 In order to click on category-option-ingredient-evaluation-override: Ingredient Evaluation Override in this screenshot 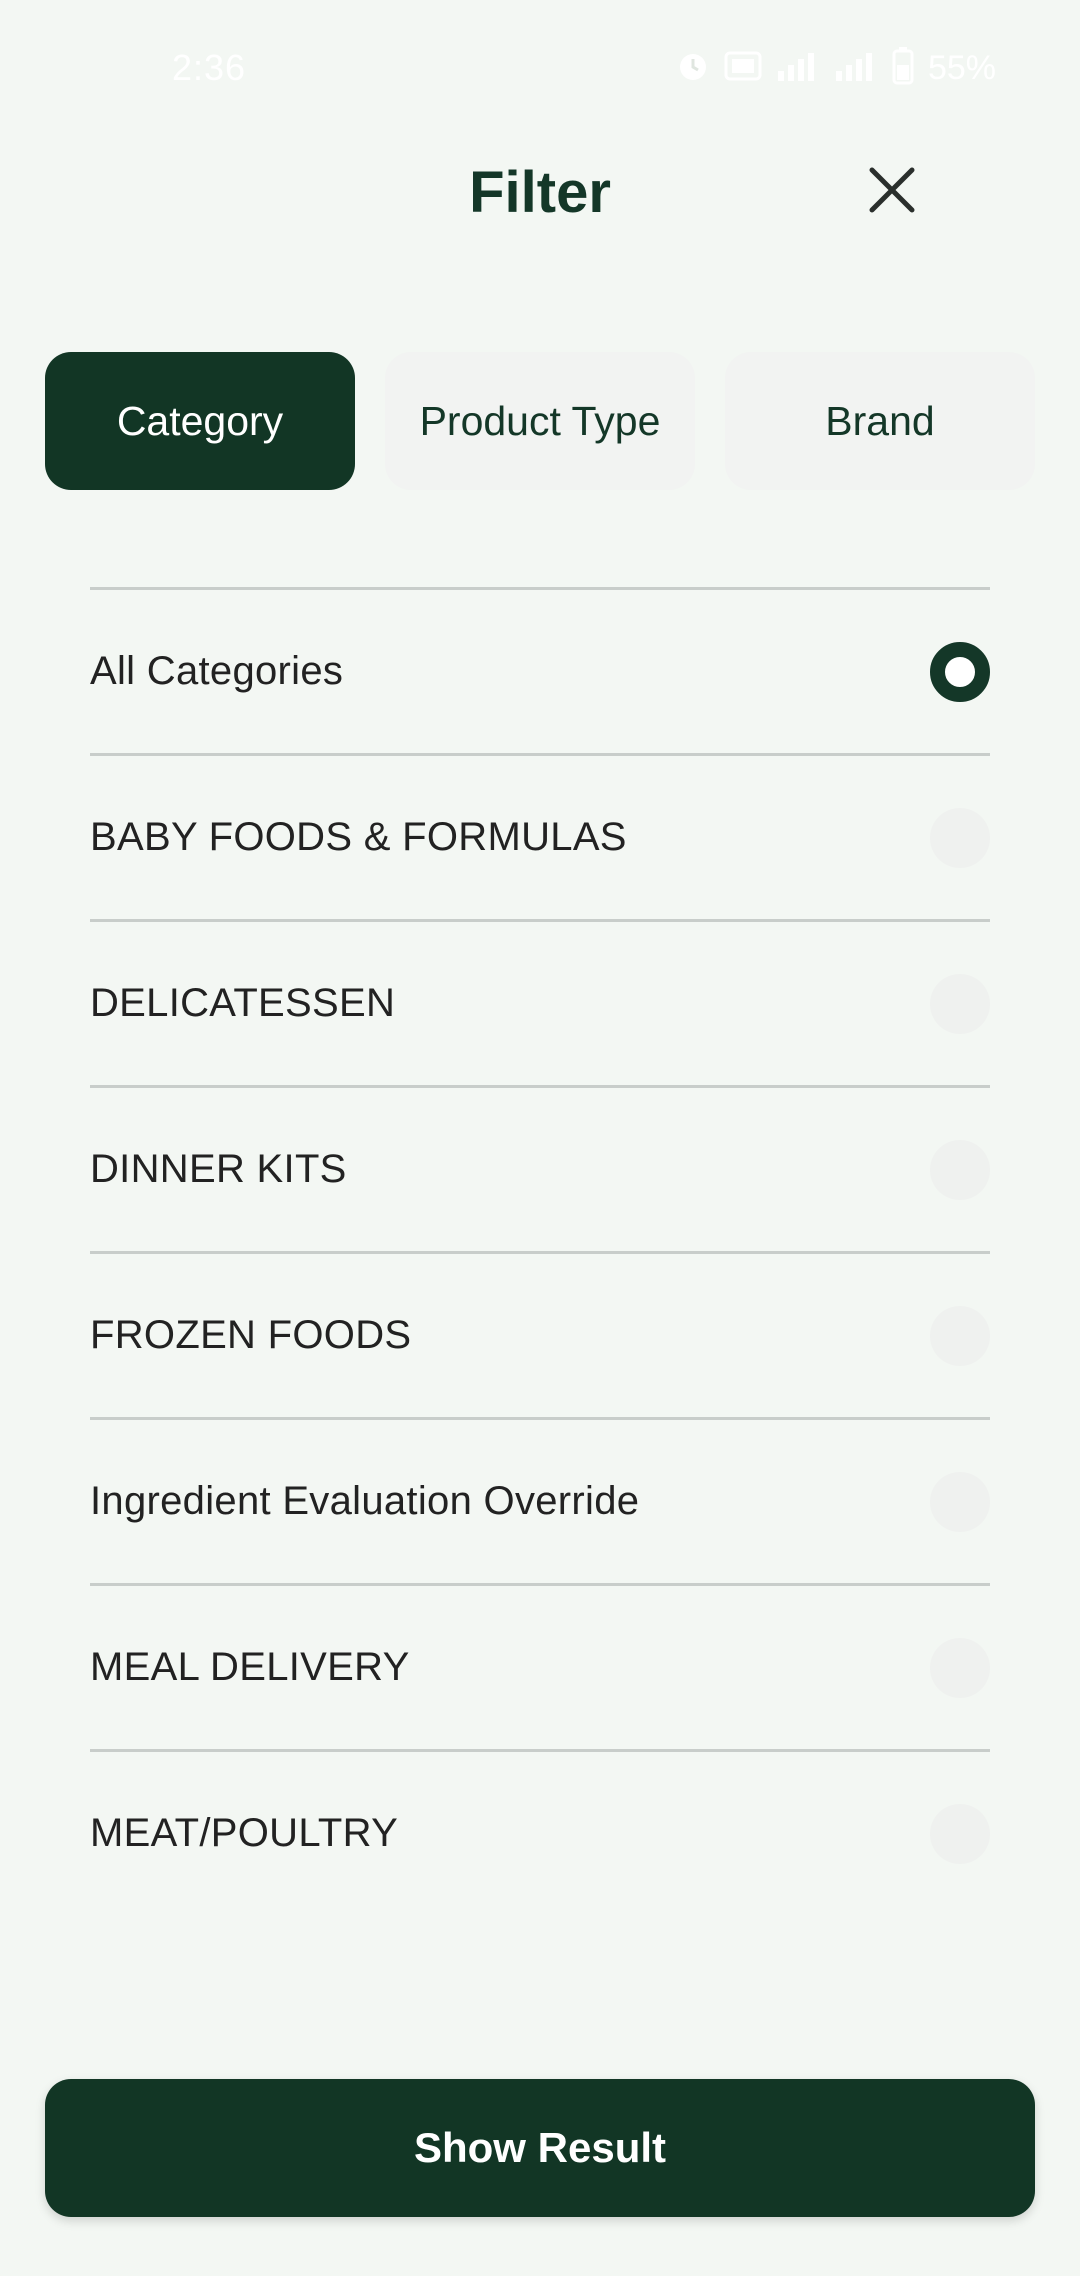, I will do `click(540, 1500)`.